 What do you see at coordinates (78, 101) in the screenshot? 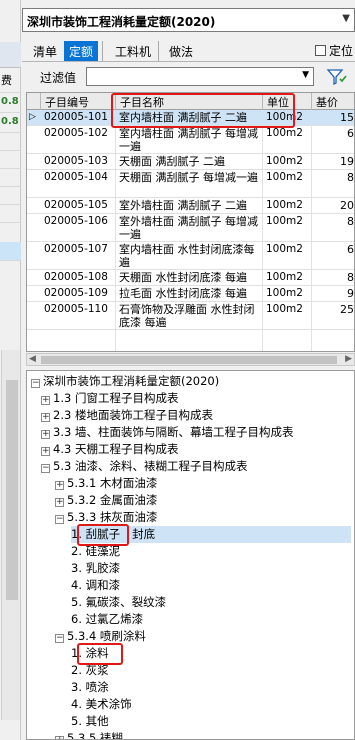
I see `column-header-code: 子目编号` at bounding box center [78, 101].